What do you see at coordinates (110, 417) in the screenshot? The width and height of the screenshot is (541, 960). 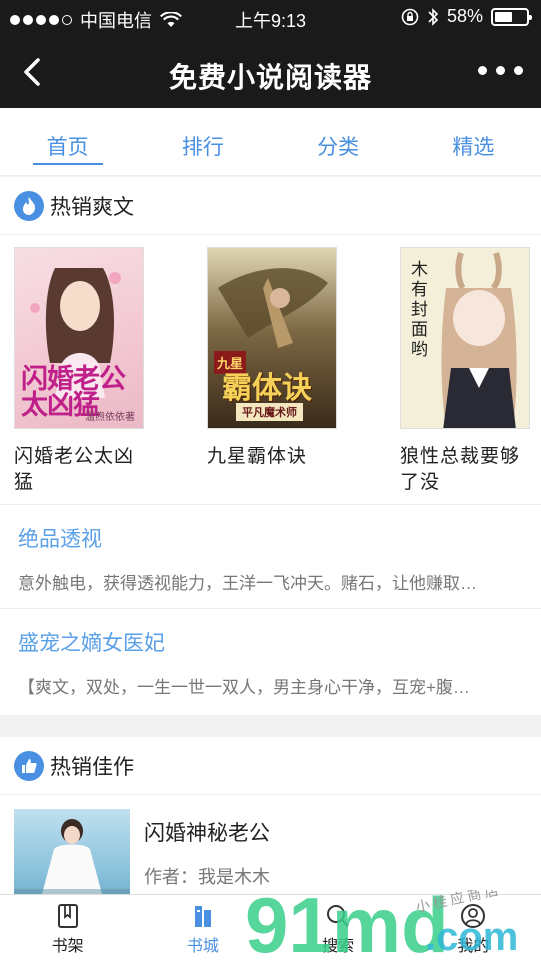 I see `cover-author: 温煦依依著` at bounding box center [110, 417].